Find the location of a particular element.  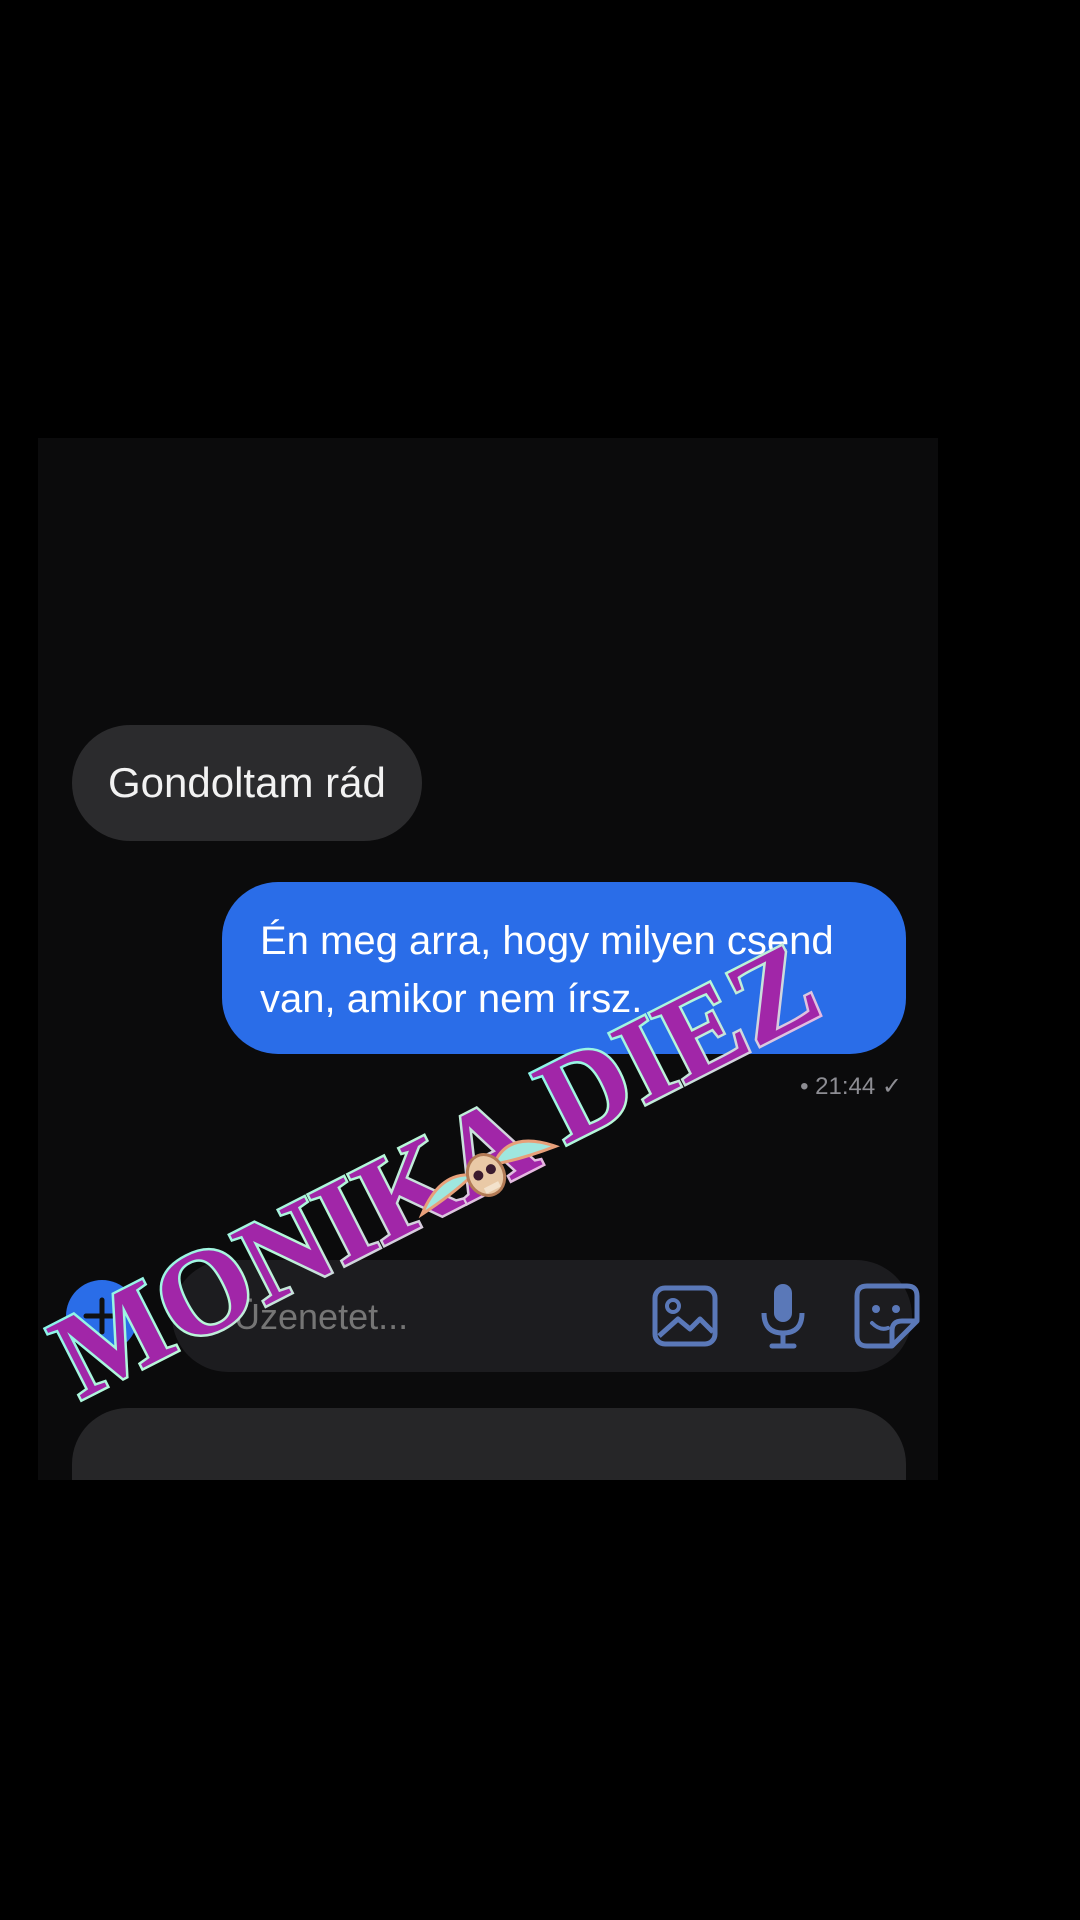

plus-icon is located at coordinates (102, 1316).